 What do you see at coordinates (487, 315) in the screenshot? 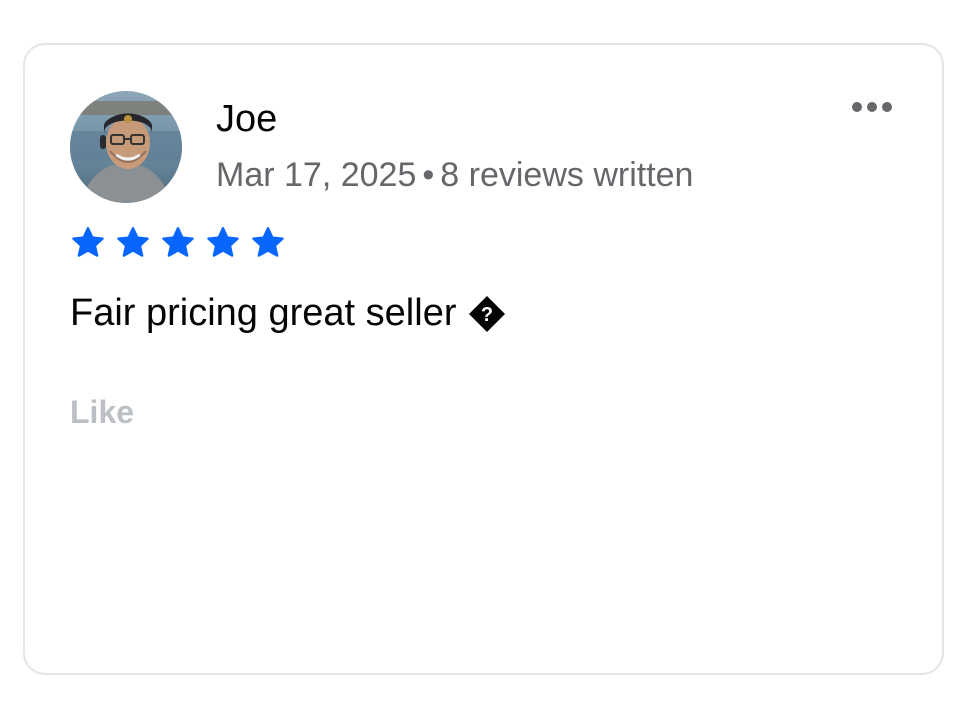
I see `replacement-glyph-mark: ?` at bounding box center [487, 315].